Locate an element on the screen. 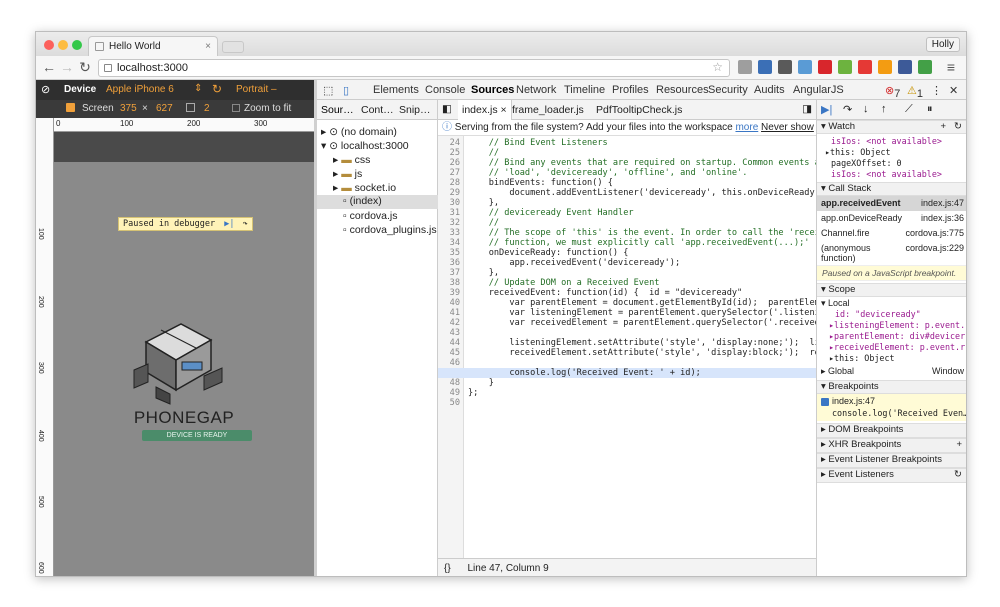 The height and width of the screenshot is (607, 1000). tab-audits: Audits is located at coordinates (769, 90).